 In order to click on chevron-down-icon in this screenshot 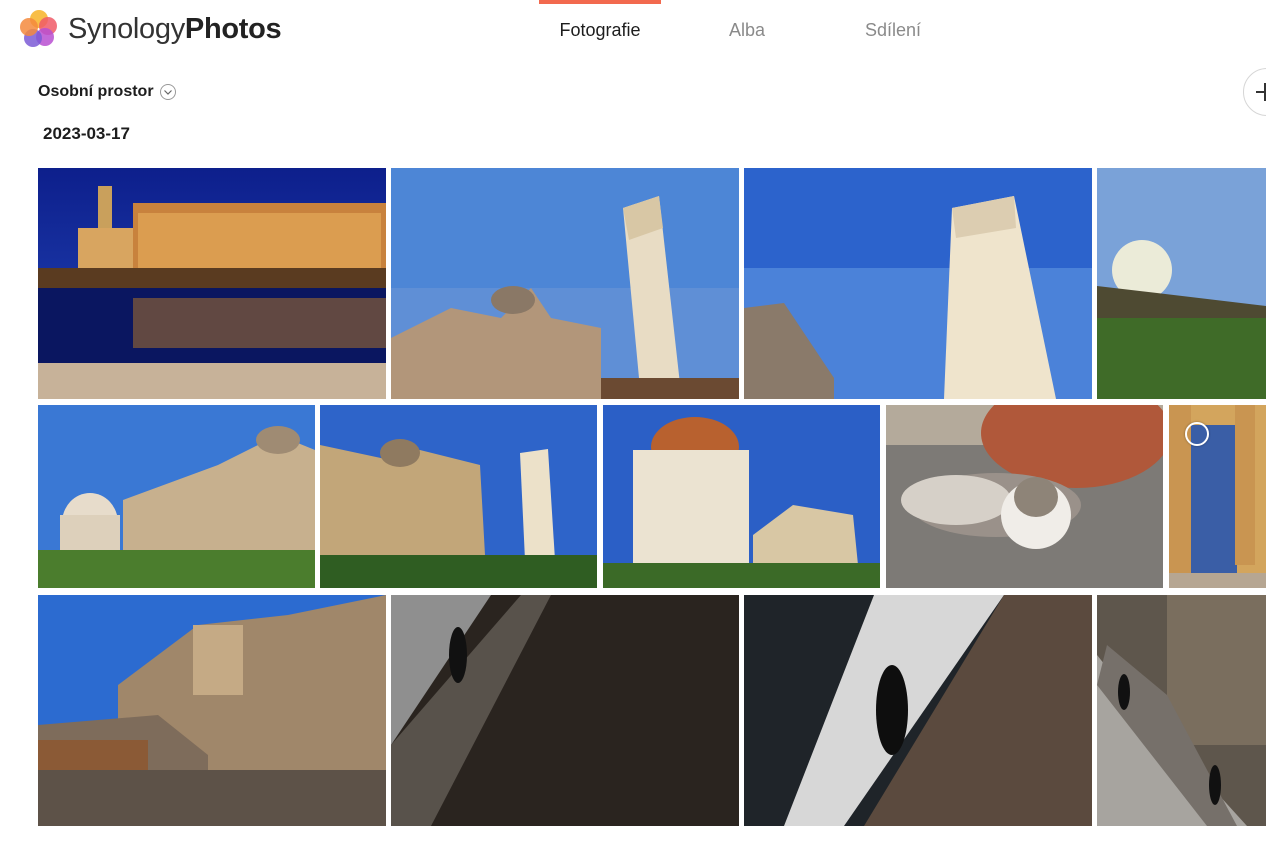, I will do `click(167, 92)`.